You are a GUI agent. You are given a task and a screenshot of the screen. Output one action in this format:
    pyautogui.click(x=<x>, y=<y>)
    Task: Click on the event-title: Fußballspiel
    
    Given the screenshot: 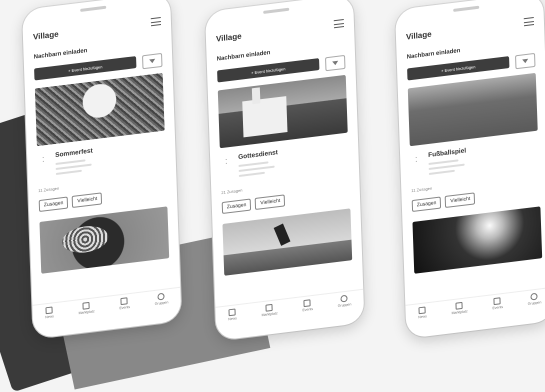 What is the action you would take?
    pyautogui.click(x=447, y=153)
    